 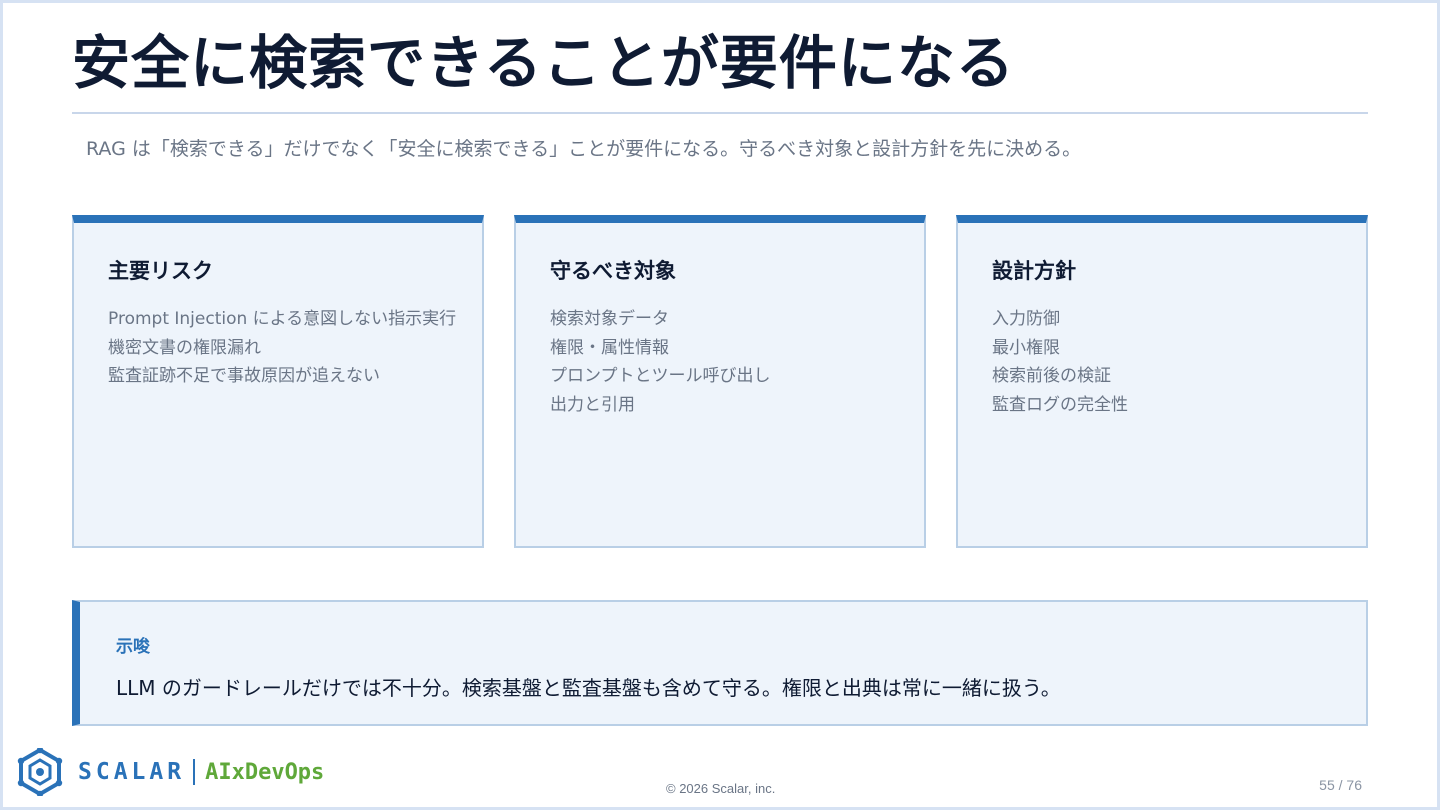 What do you see at coordinates (1340, 785) in the screenshot?
I see `page-number: 55 / 76` at bounding box center [1340, 785].